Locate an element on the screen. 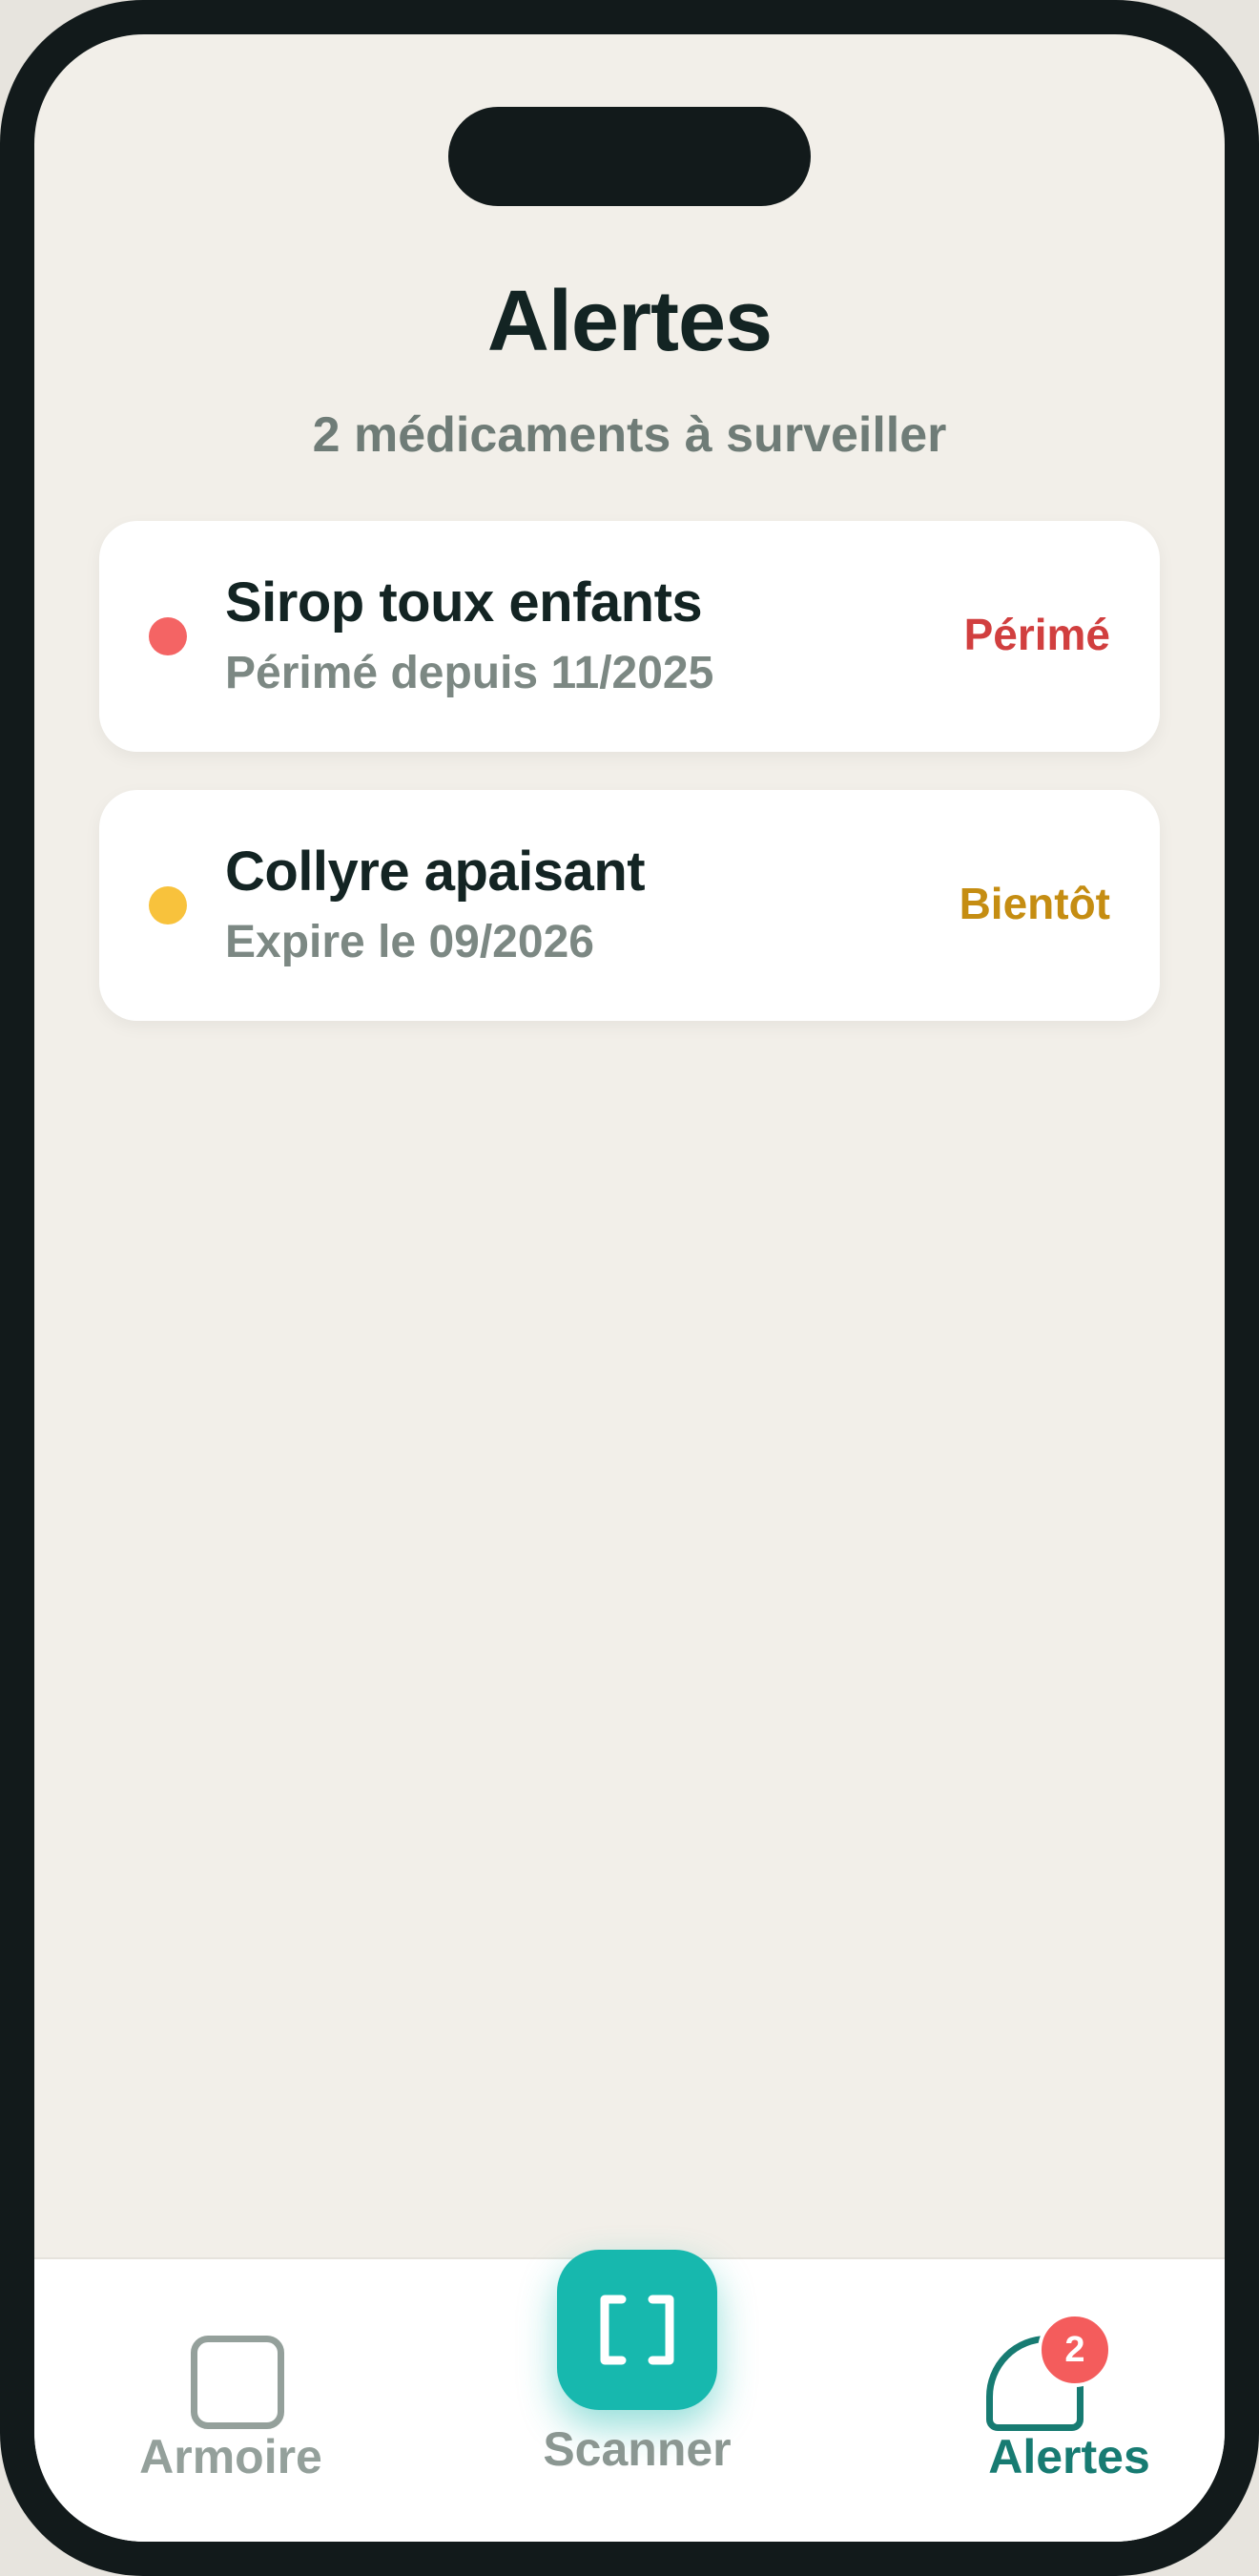  tab-armoire: Armoire is located at coordinates (231, 2456).